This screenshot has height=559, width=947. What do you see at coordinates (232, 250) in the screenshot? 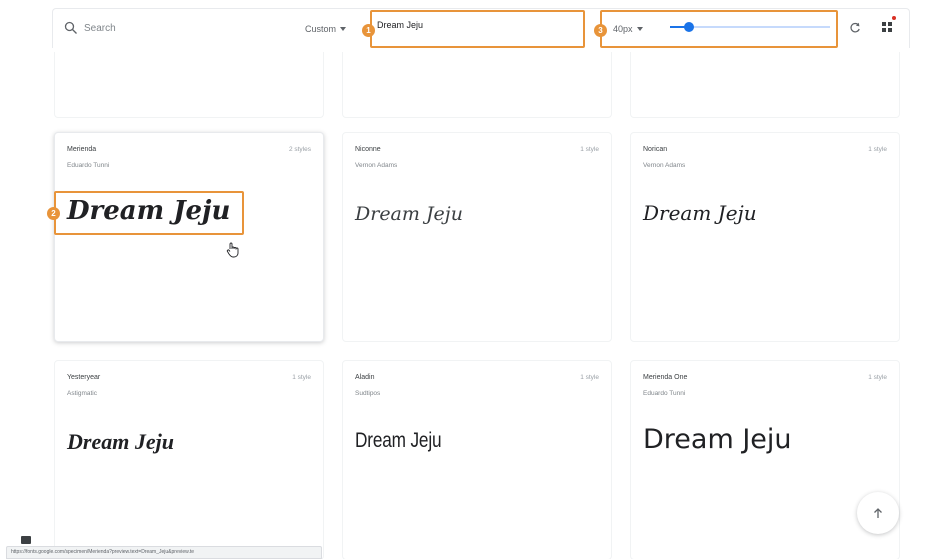
I see `hand-cursor-icon` at bounding box center [232, 250].